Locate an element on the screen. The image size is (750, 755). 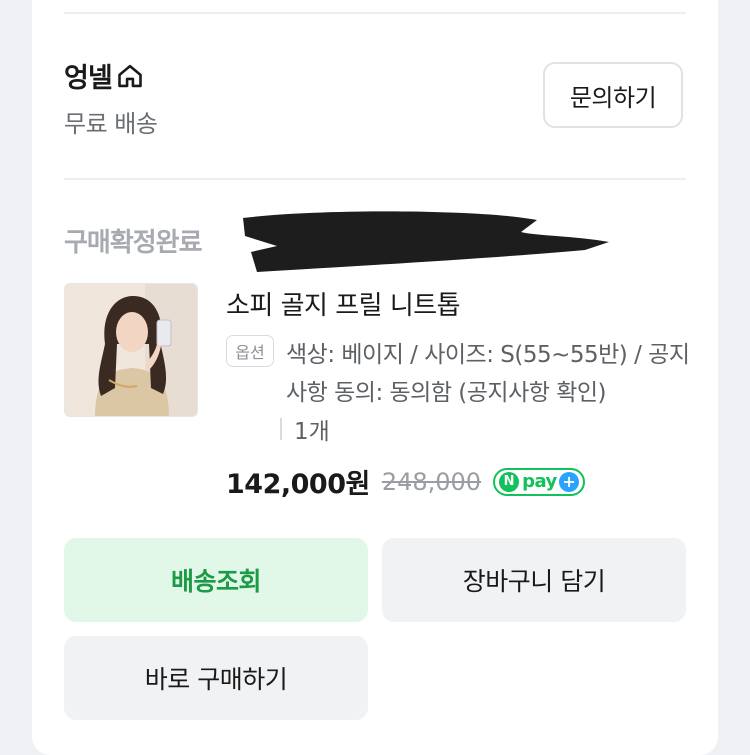
shipping-info: 무료 배송 is located at coordinates (111, 124).